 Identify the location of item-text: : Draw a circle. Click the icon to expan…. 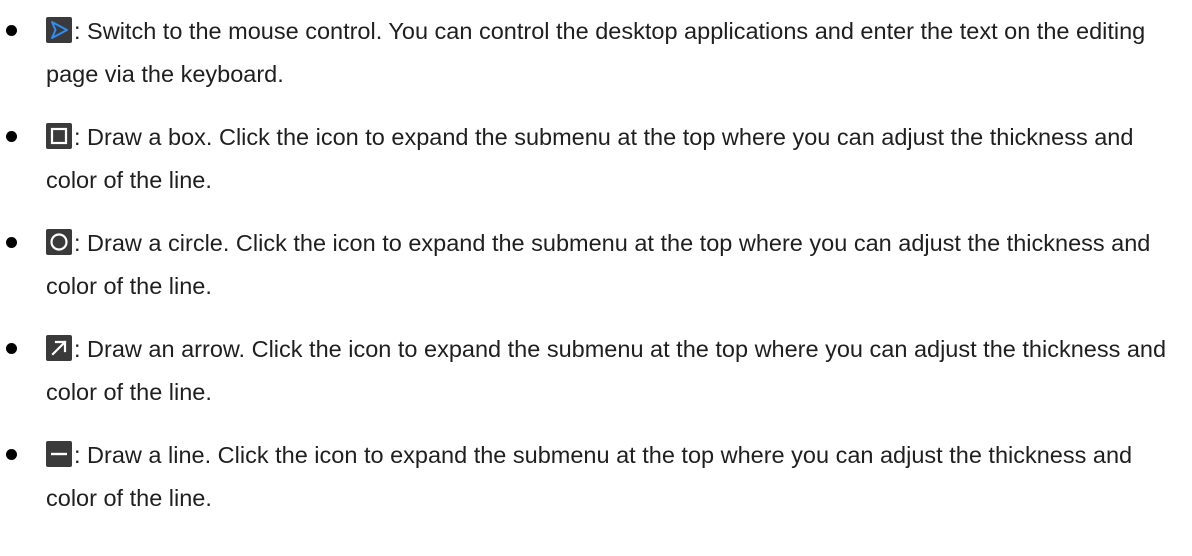
(598, 264).